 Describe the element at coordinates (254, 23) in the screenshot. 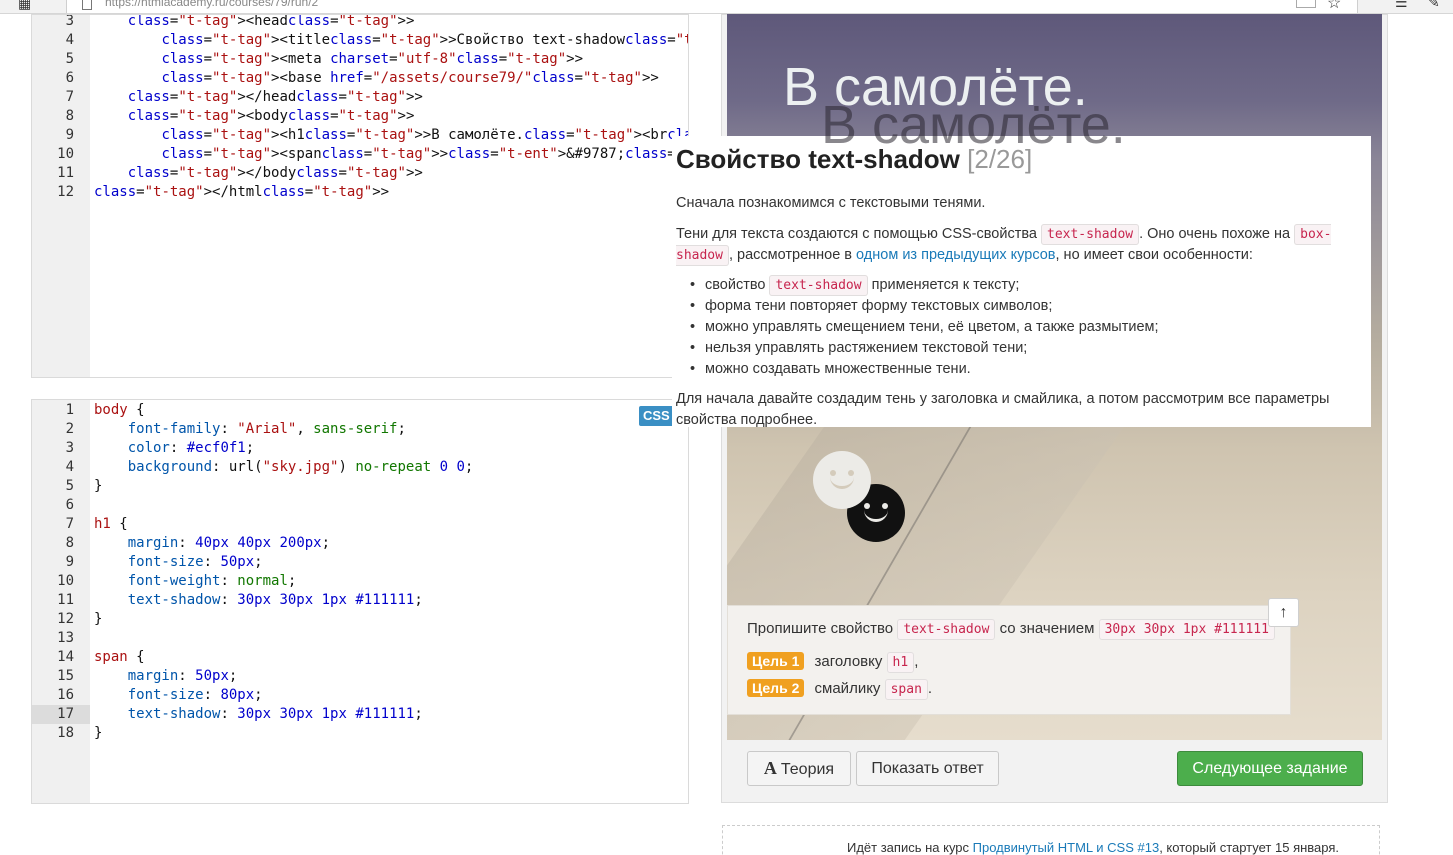

I see `code-line: class="t-tag"><headclass="t-tag">>` at that location.